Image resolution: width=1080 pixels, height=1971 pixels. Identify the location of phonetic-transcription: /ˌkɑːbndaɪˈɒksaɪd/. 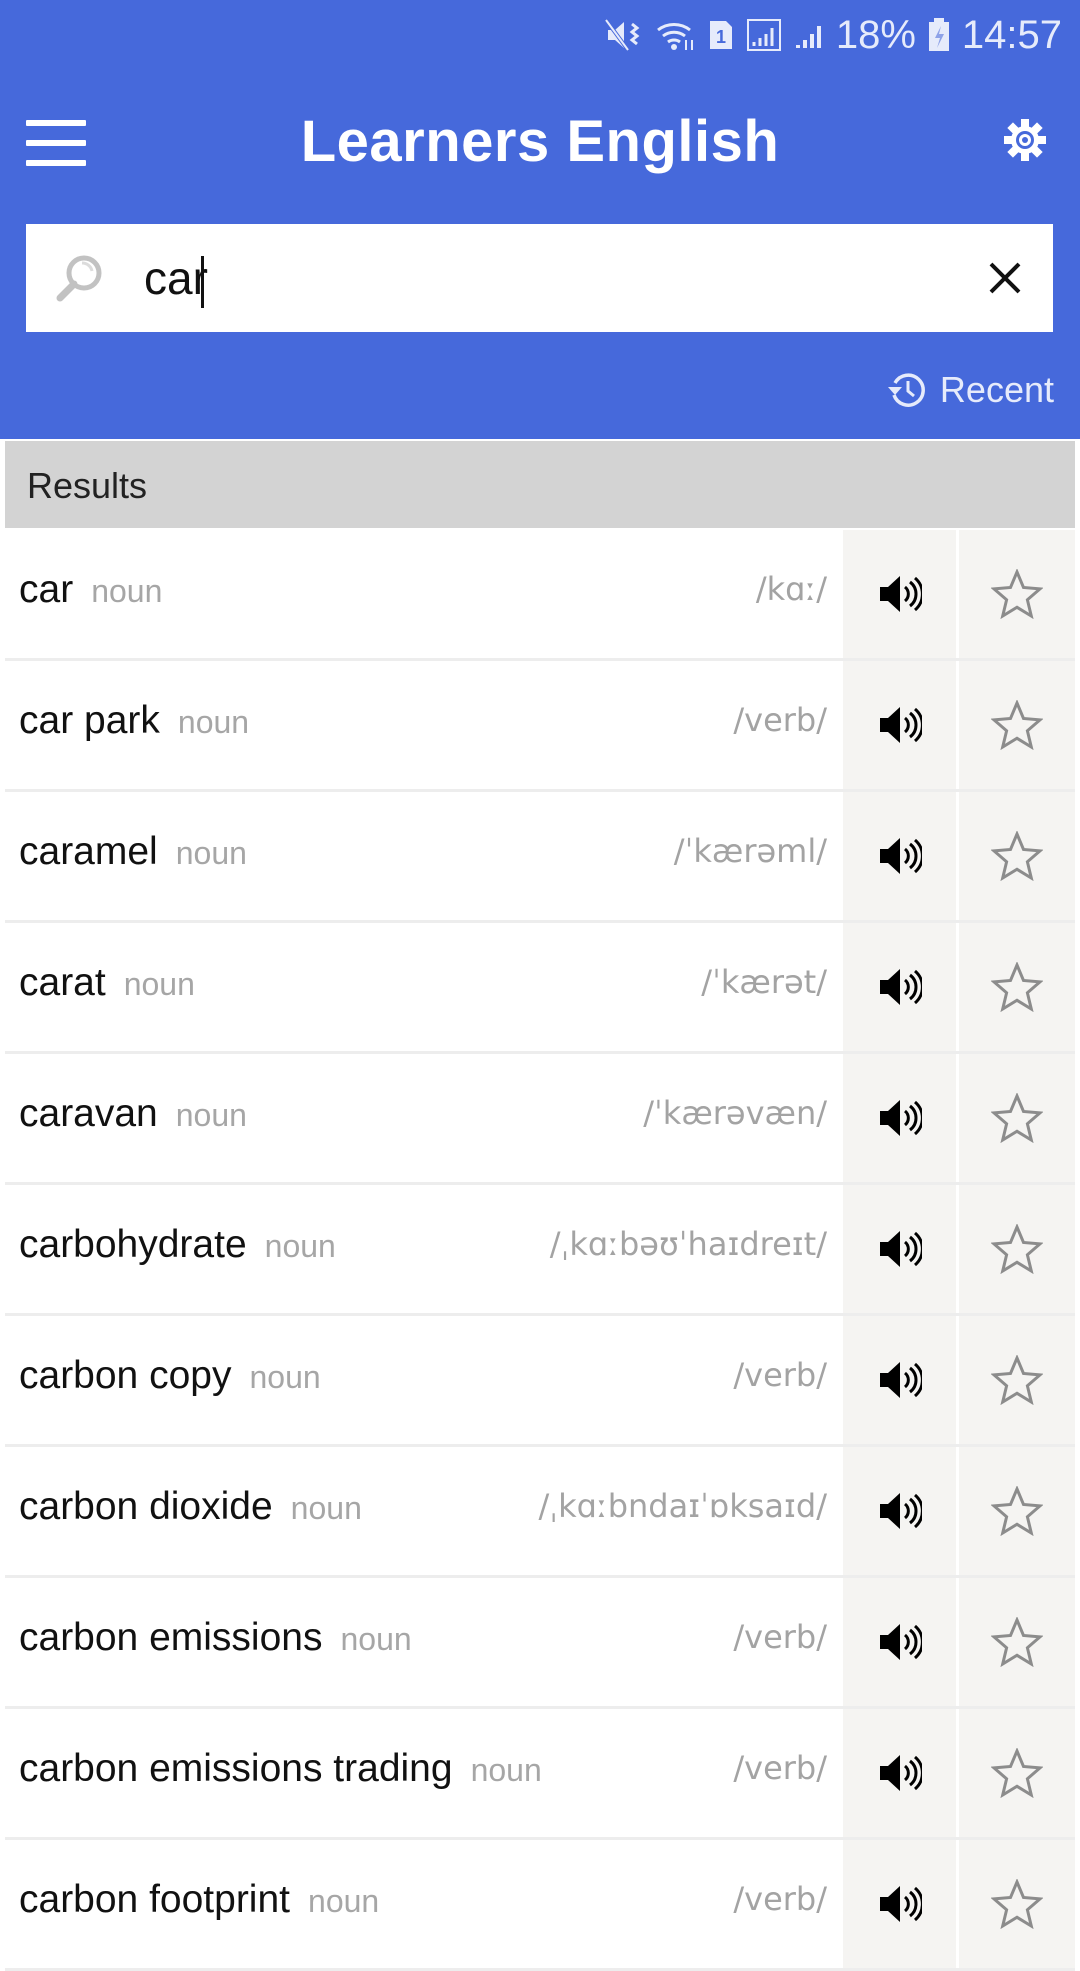
(682, 1506).